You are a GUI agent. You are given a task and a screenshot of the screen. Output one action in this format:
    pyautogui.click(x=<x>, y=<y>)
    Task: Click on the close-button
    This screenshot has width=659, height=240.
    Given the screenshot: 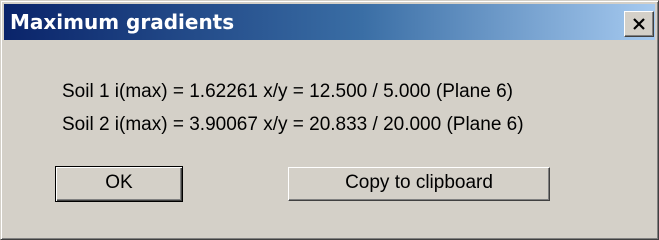 What is the action you would take?
    pyautogui.click(x=639, y=24)
    